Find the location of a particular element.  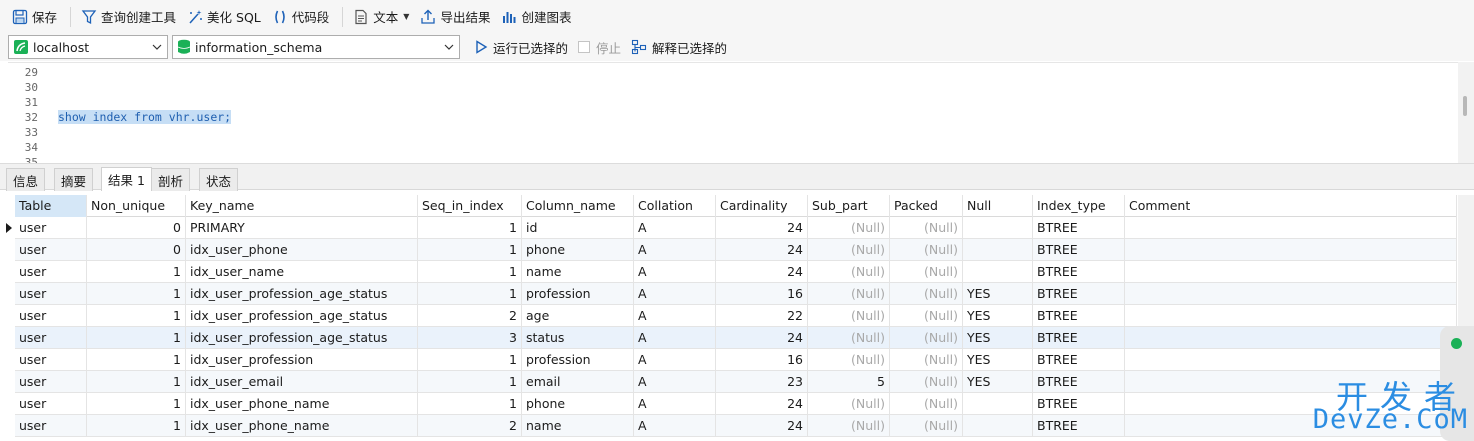

code-snippet-button: 代码段 is located at coordinates (301, 17).